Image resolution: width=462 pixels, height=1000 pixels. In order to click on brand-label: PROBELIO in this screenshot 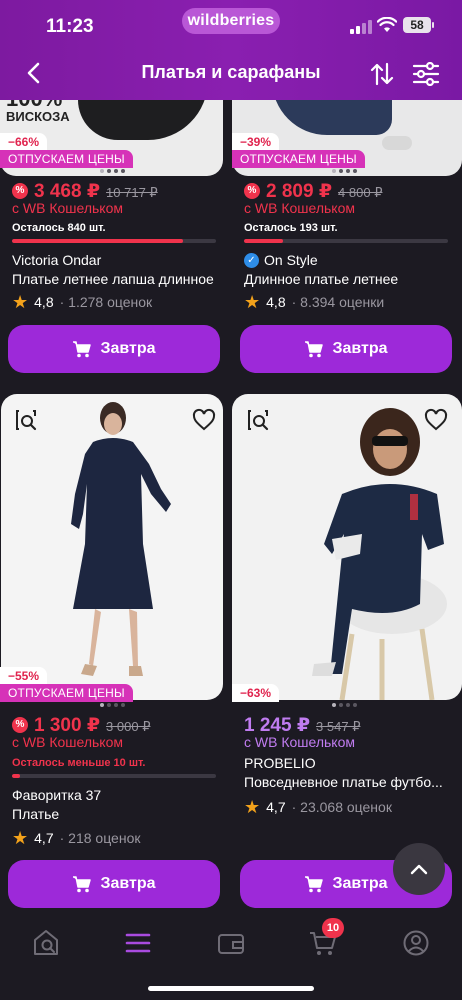, I will do `click(280, 763)`.